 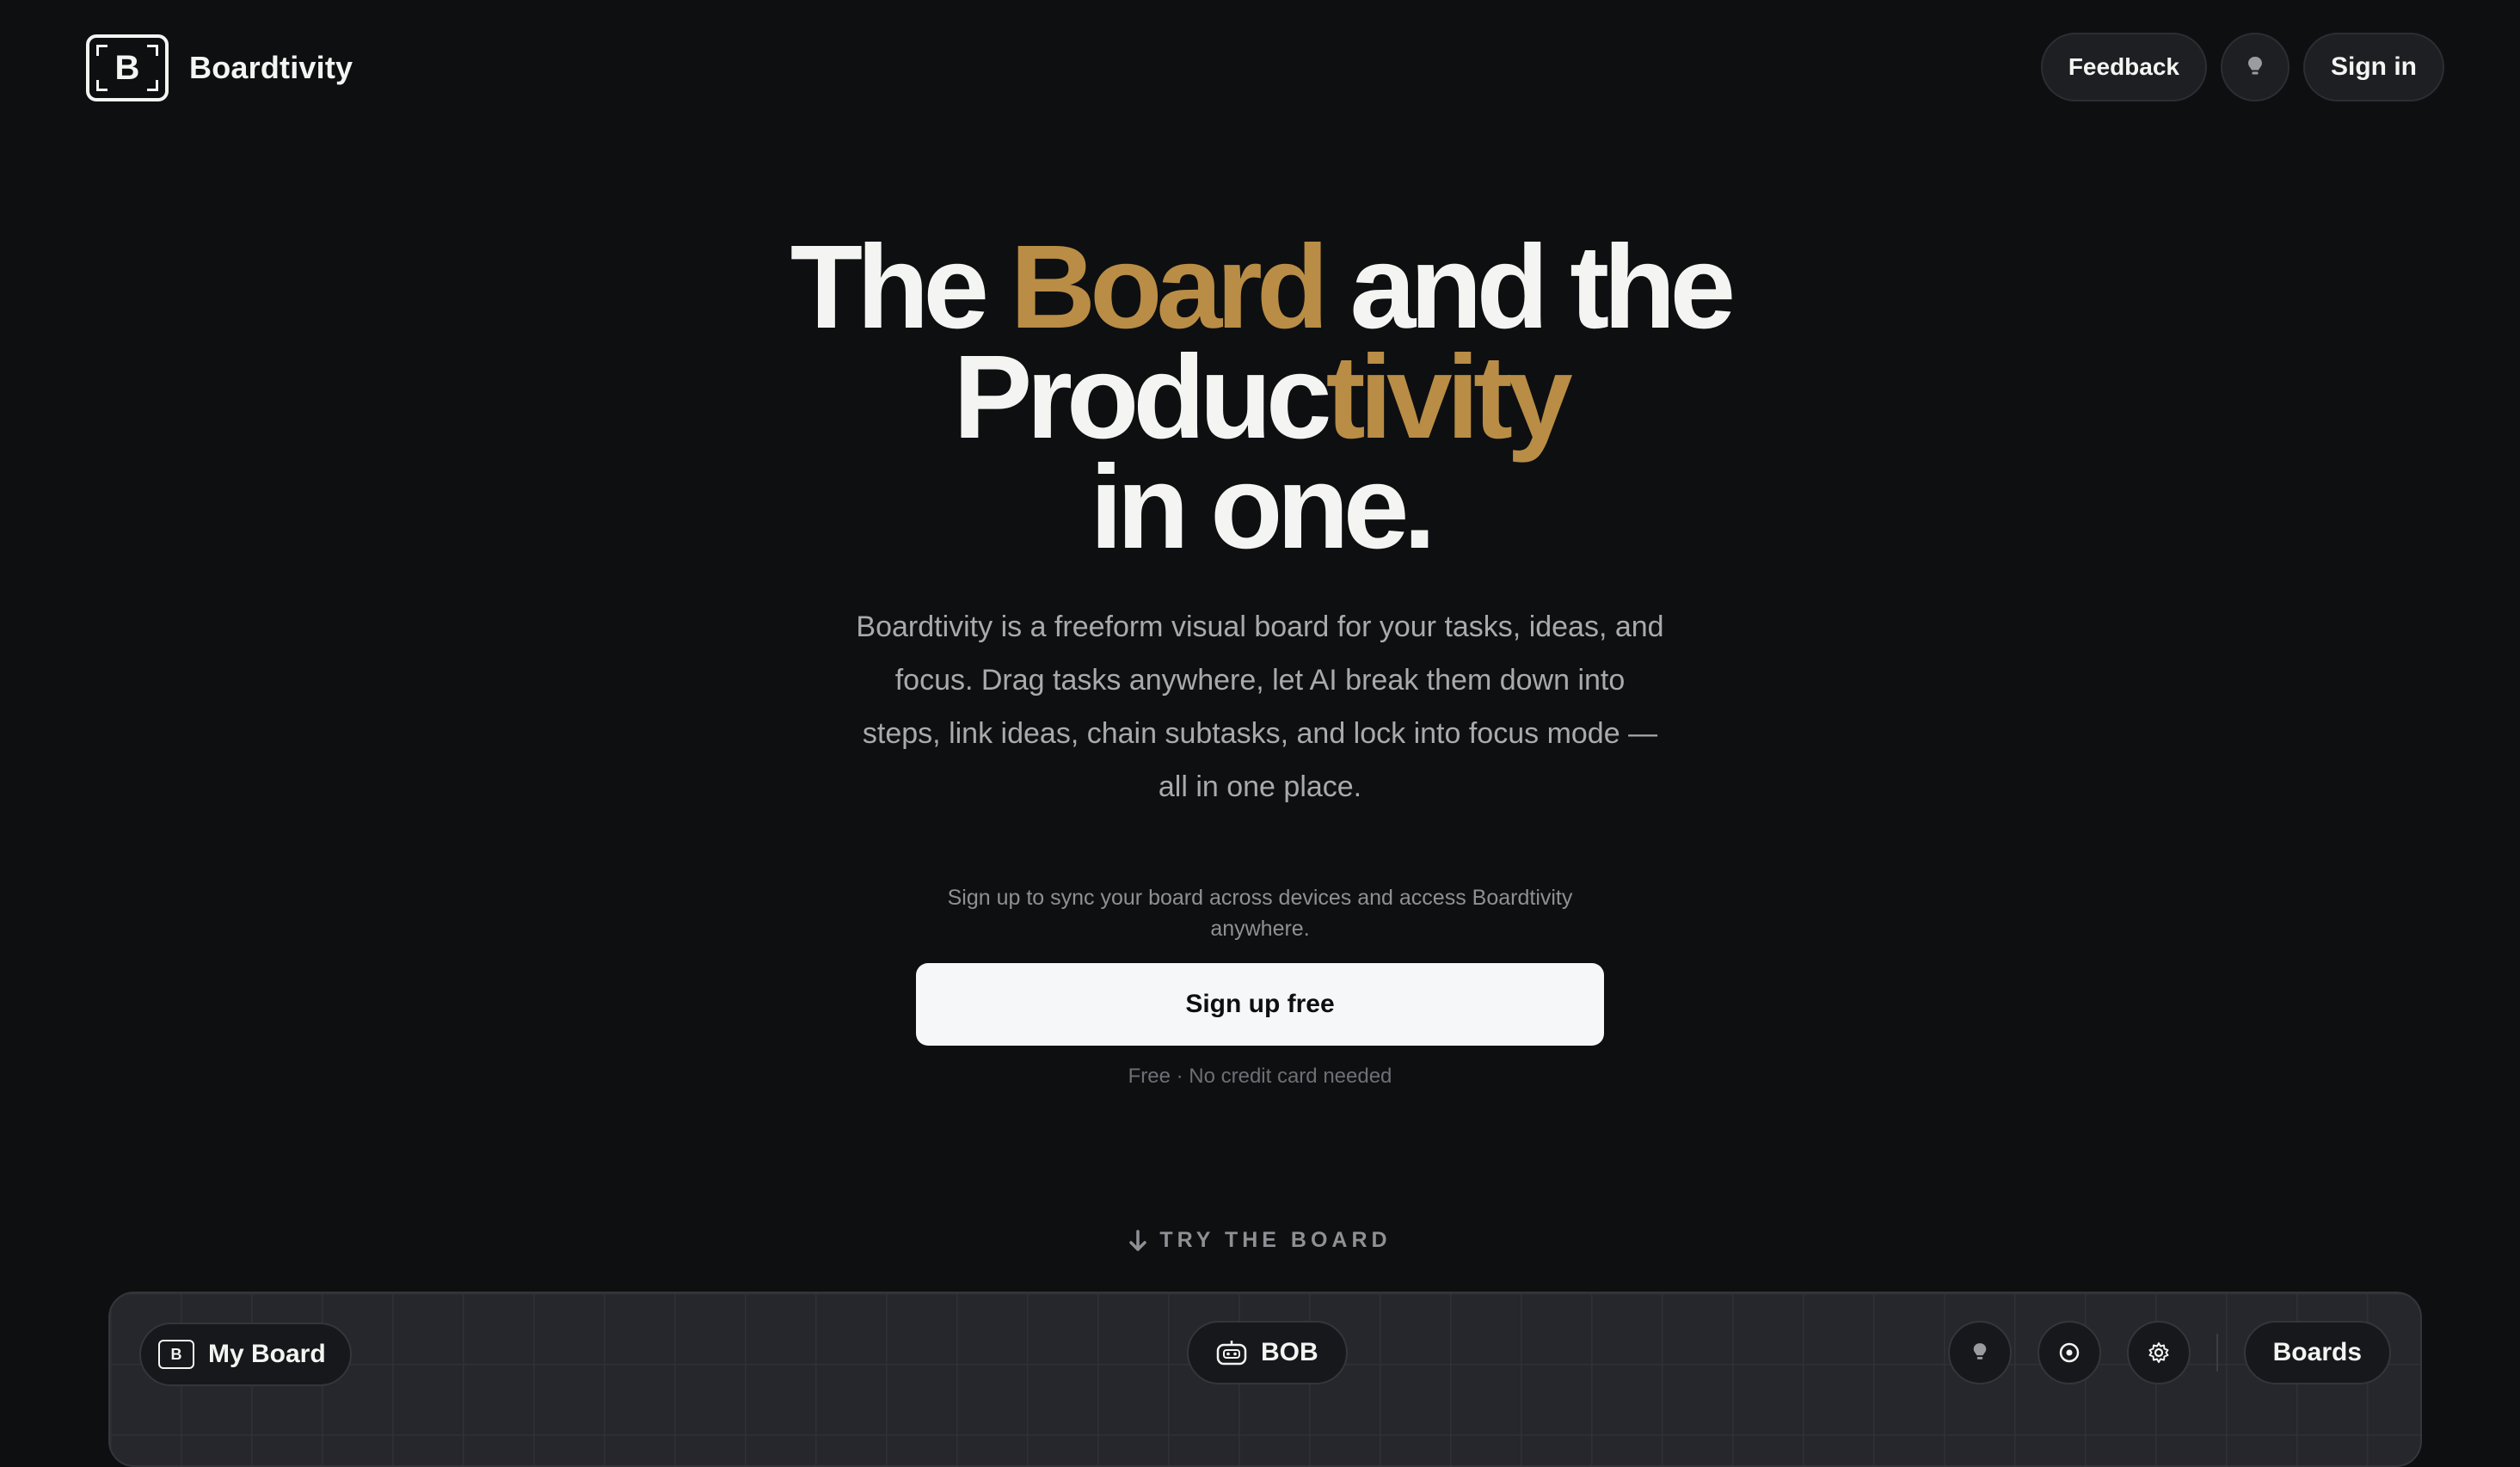 What do you see at coordinates (1232, 1353) in the screenshot?
I see `robot-icon` at bounding box center [1232, 1353].